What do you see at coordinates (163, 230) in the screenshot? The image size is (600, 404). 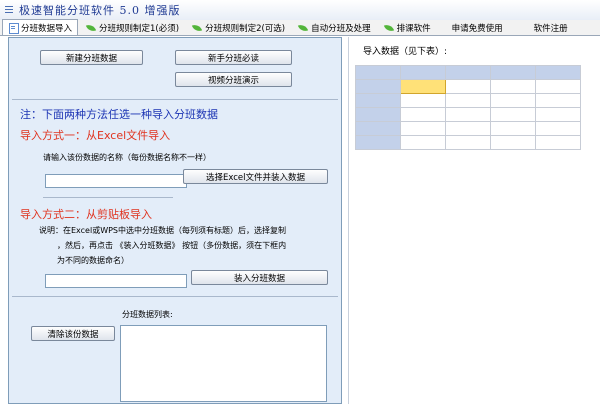 I see `method2-desc-line1: 说明：在Excel或WPS中选中分班数据（每列须有标题）后，选择复制` at bounding box center [163, 230].